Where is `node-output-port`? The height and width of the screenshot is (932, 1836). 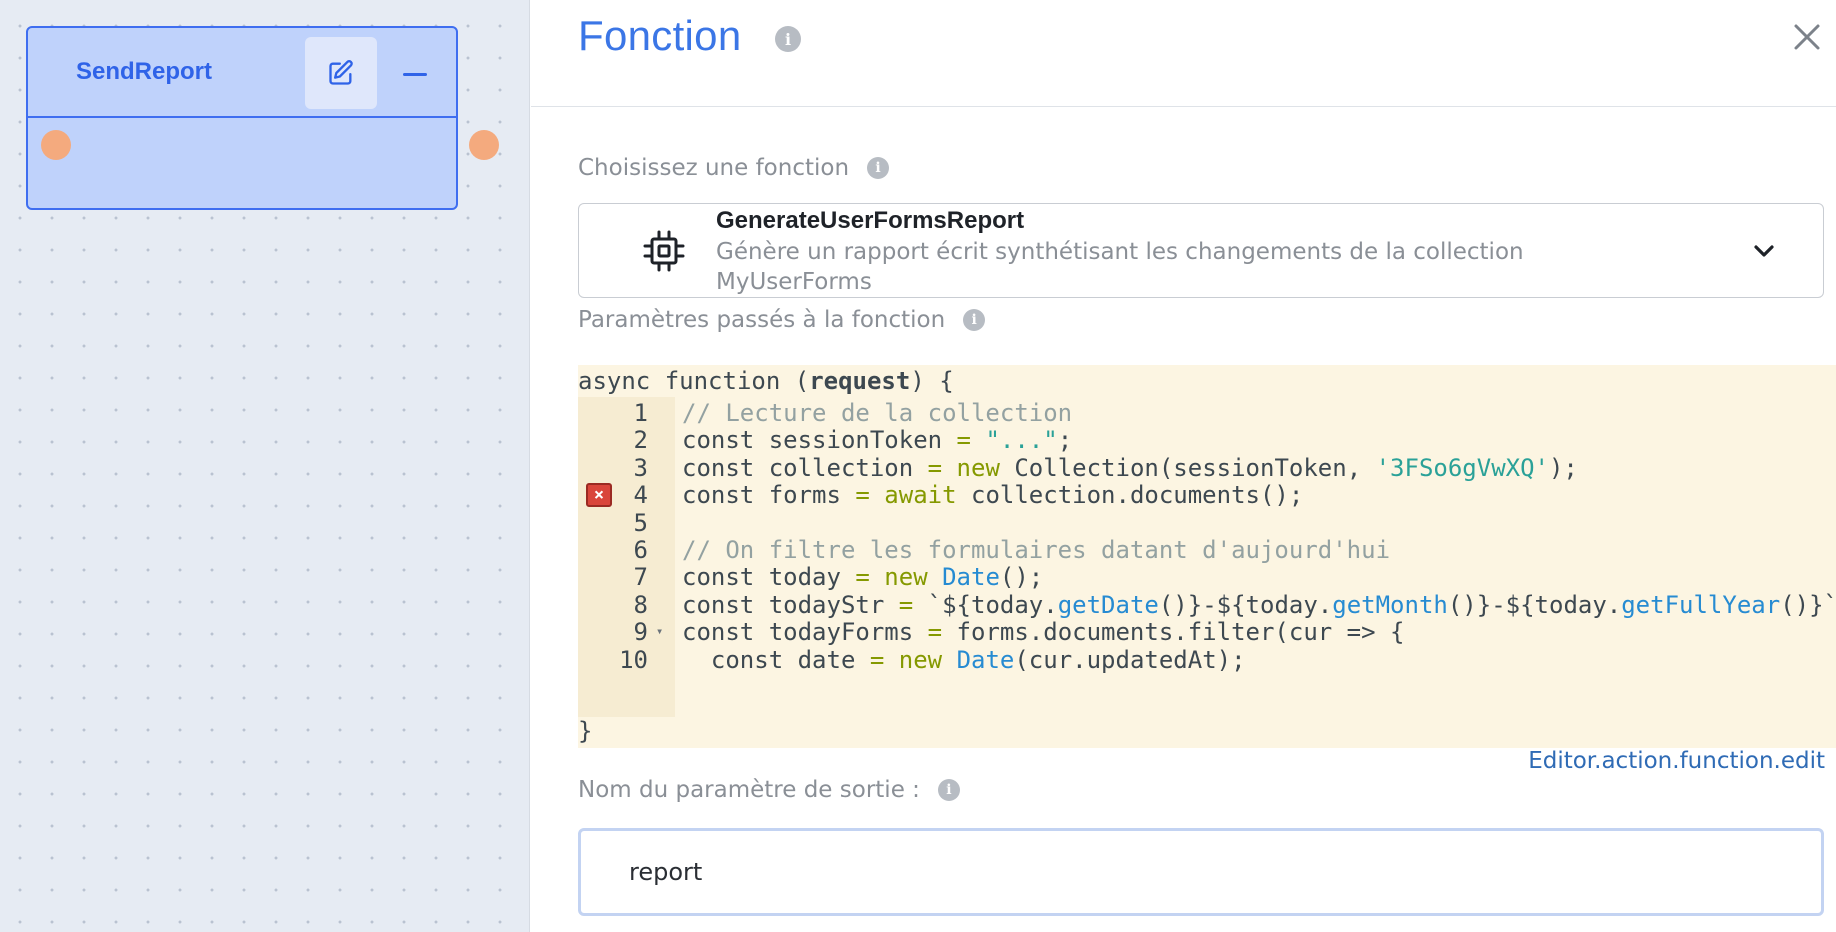
node-output-port is located at coordinates (484, 145).